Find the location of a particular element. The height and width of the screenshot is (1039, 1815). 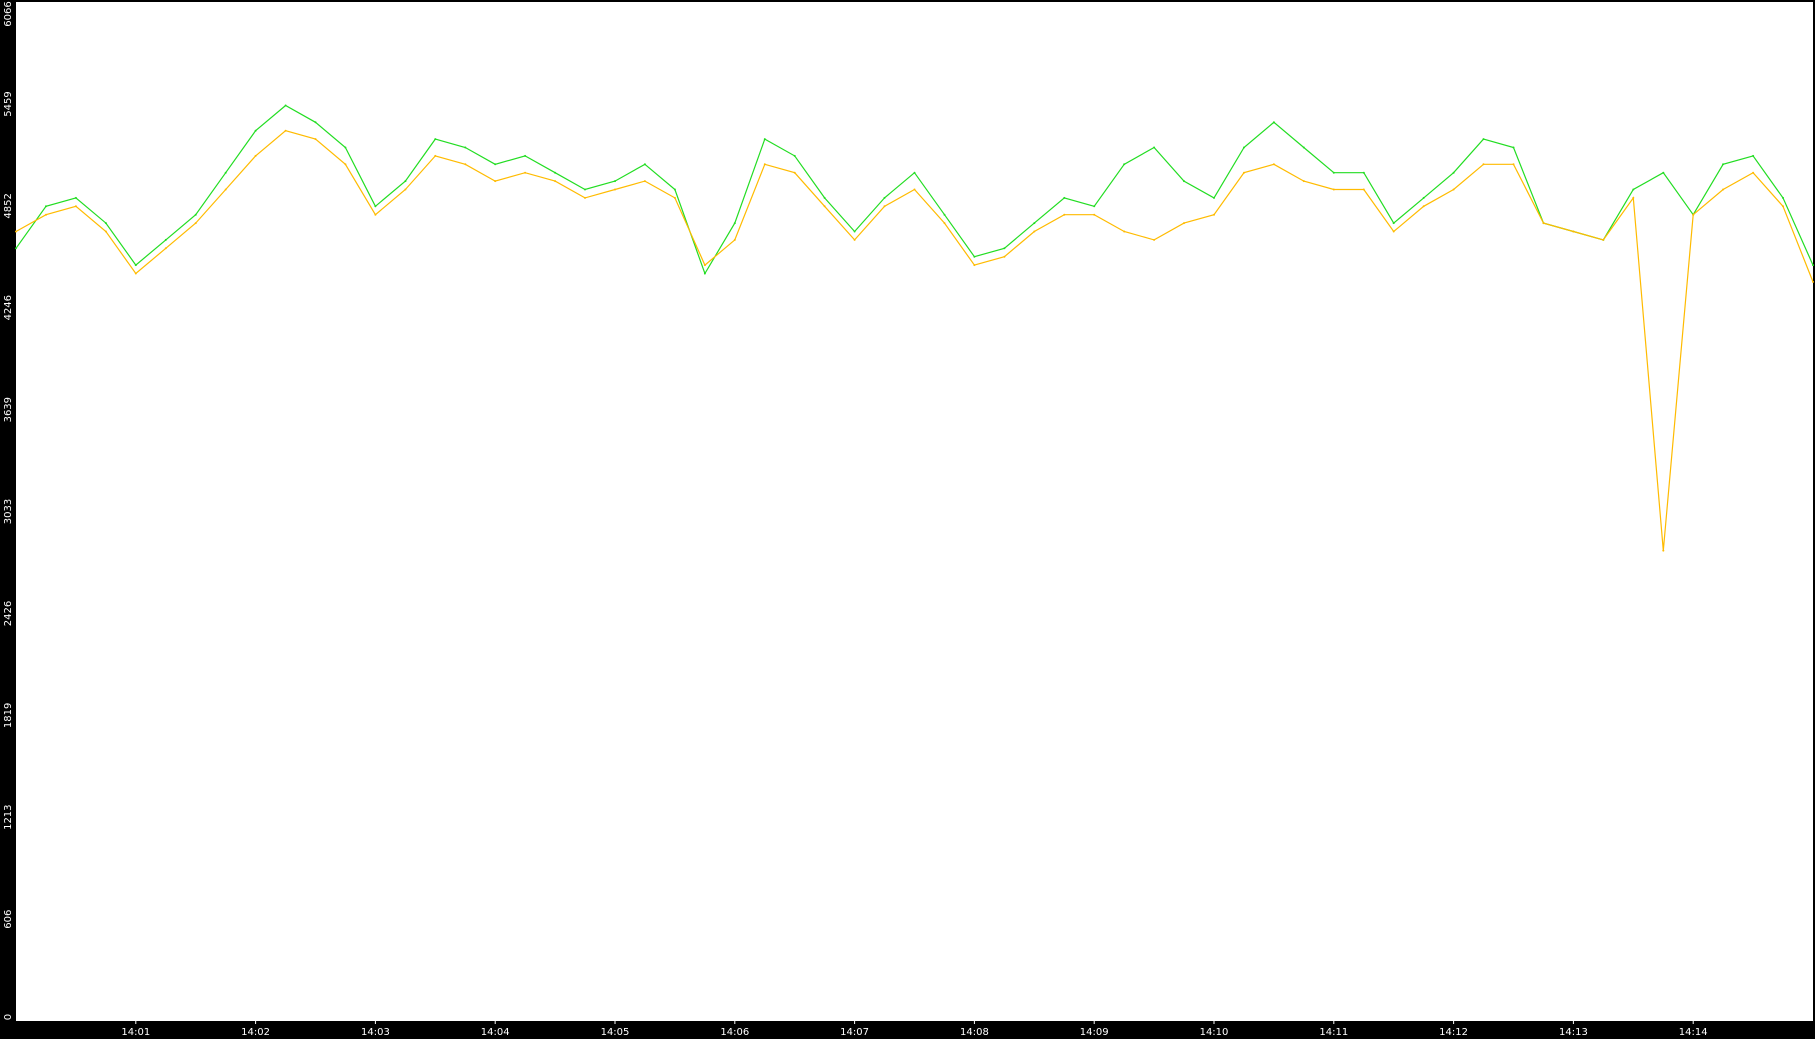

y-tick-label: 1213 is located at coordinates (8, 816).